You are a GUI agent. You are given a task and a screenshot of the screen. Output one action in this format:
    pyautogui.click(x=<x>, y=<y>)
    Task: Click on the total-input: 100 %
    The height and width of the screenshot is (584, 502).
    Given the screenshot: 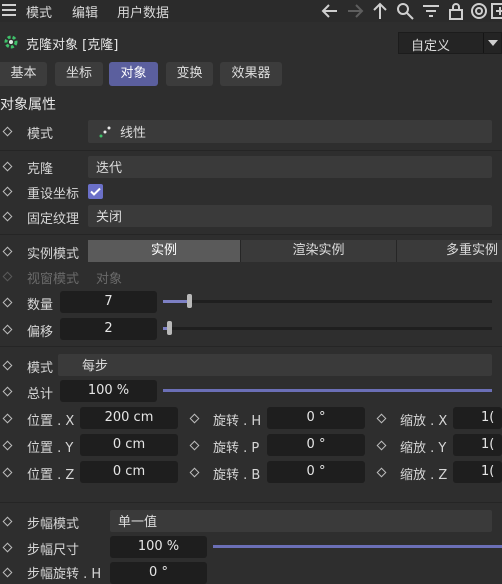 What is the action you would take?
    pyautogui.click(x=108, y=391)
    